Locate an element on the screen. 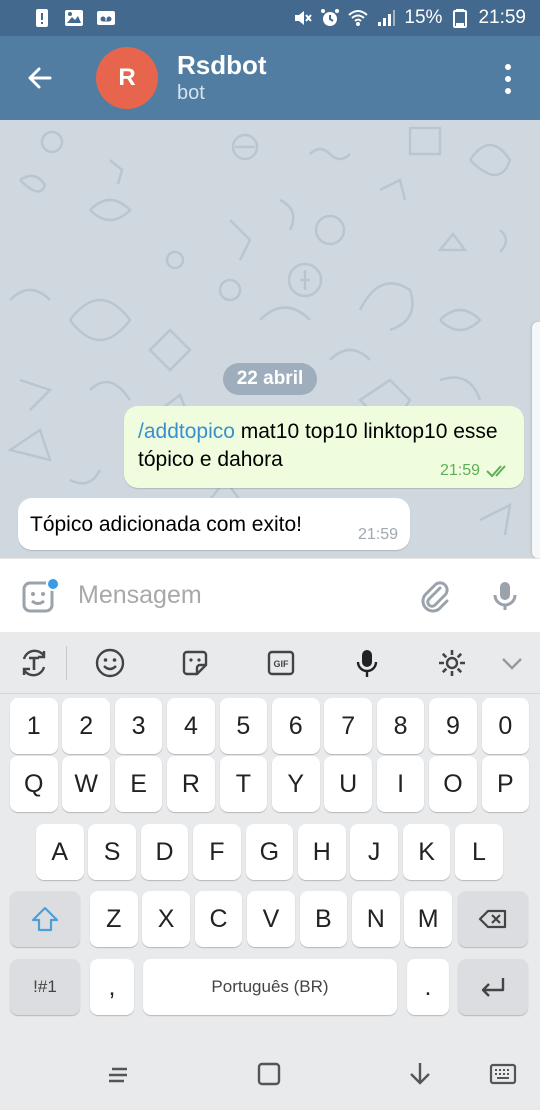 This screenshot has height=1110, width=540. sticker-button is located at coordinates (195, 663).